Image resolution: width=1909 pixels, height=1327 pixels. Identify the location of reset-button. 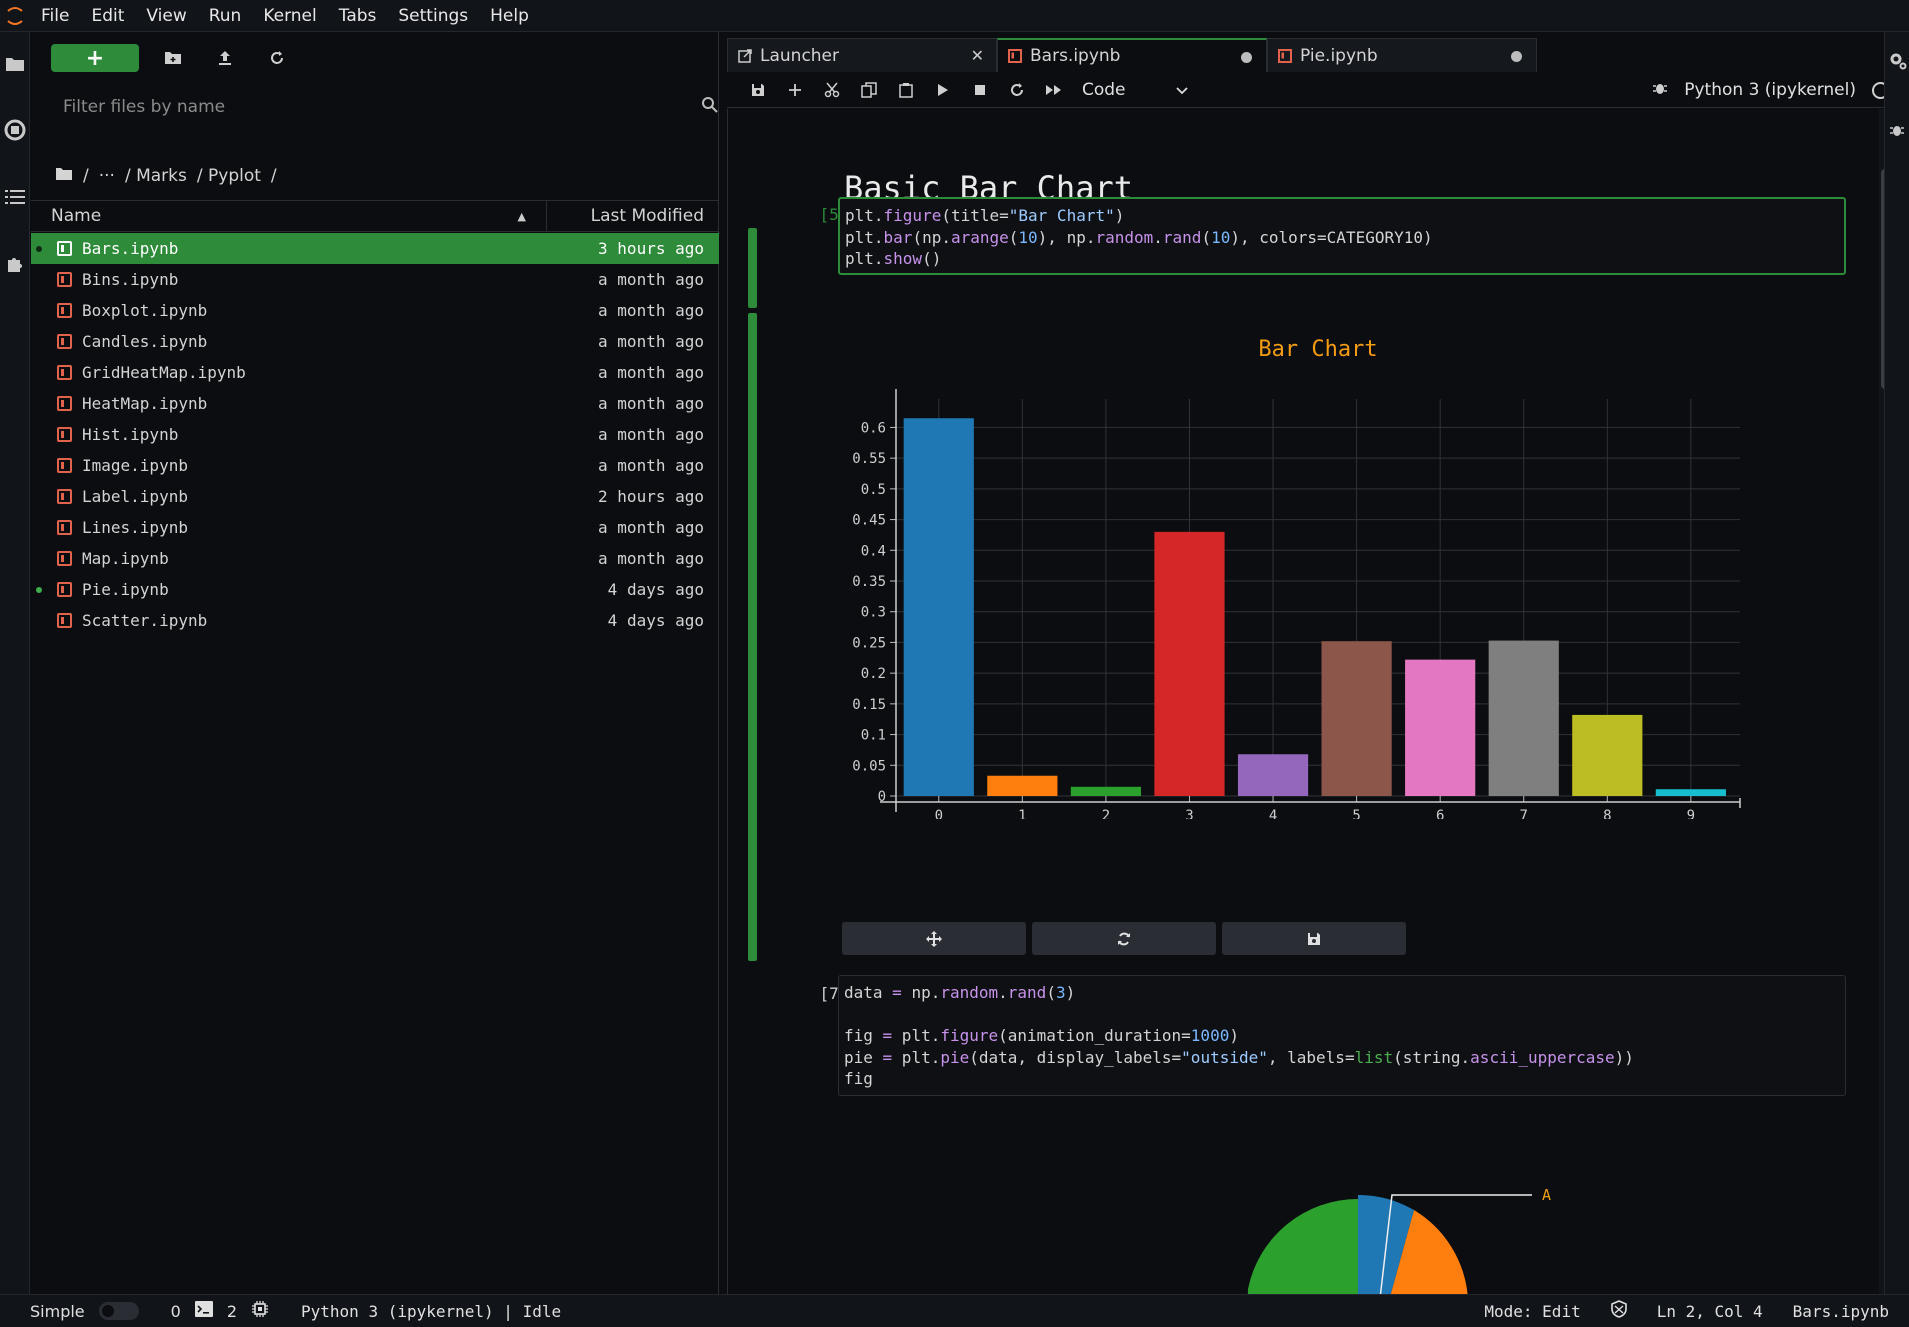
(1124, 938).